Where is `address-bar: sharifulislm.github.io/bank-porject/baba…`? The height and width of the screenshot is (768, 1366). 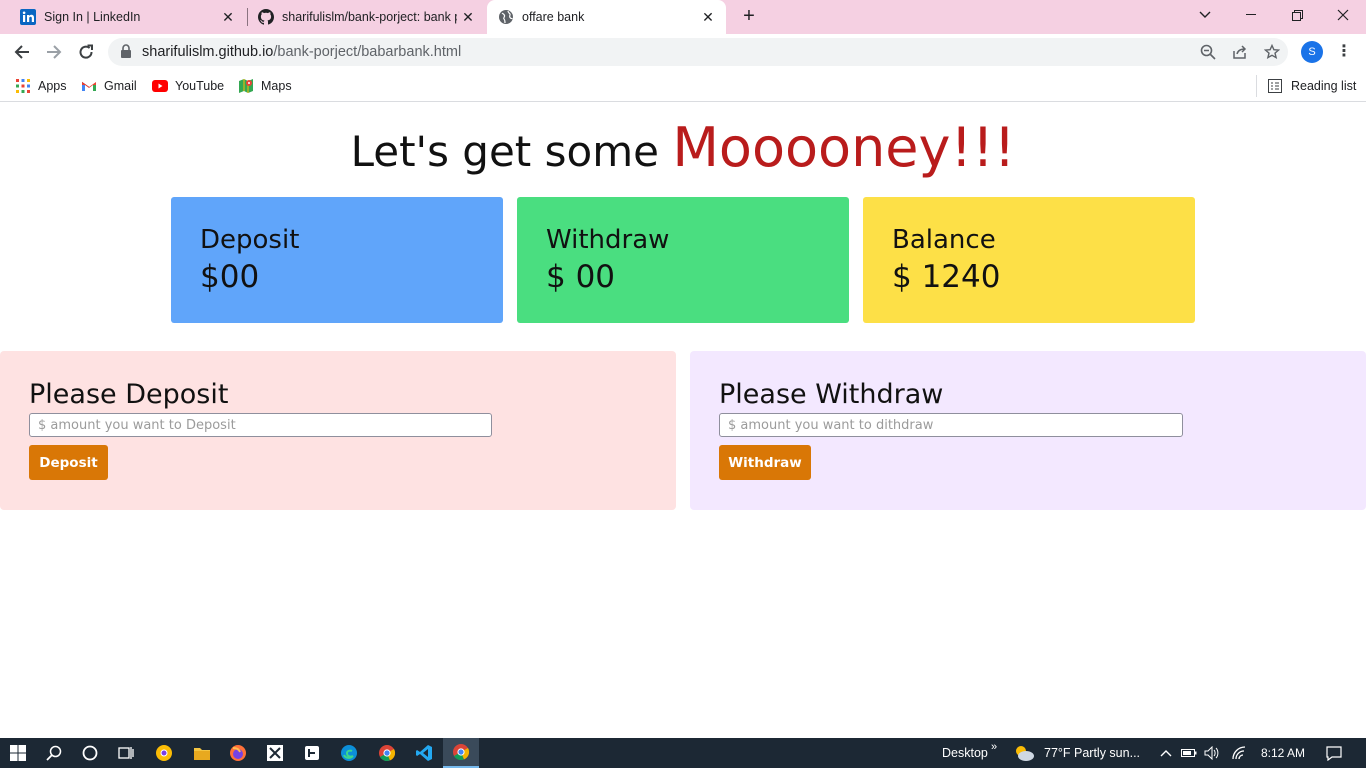
address-bar: sharifulislm.github.io/bank-porject/baba… is located at coordinates (698, 52).